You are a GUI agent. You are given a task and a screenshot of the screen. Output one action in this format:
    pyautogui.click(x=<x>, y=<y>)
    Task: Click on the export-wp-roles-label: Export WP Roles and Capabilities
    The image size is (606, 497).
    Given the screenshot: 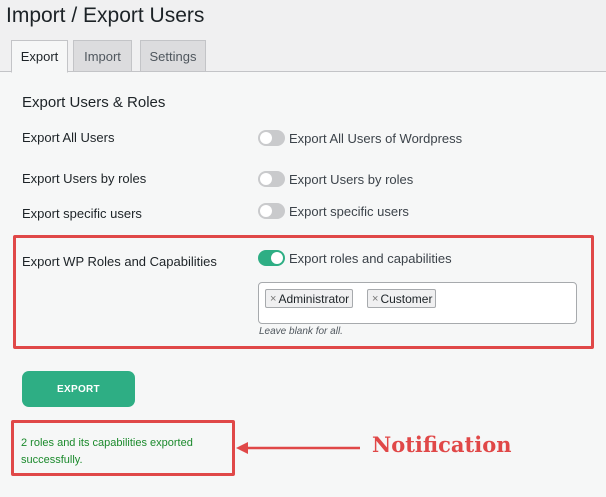 What is the action you would take?
    pyautogui.click(x=119, y=261)
    